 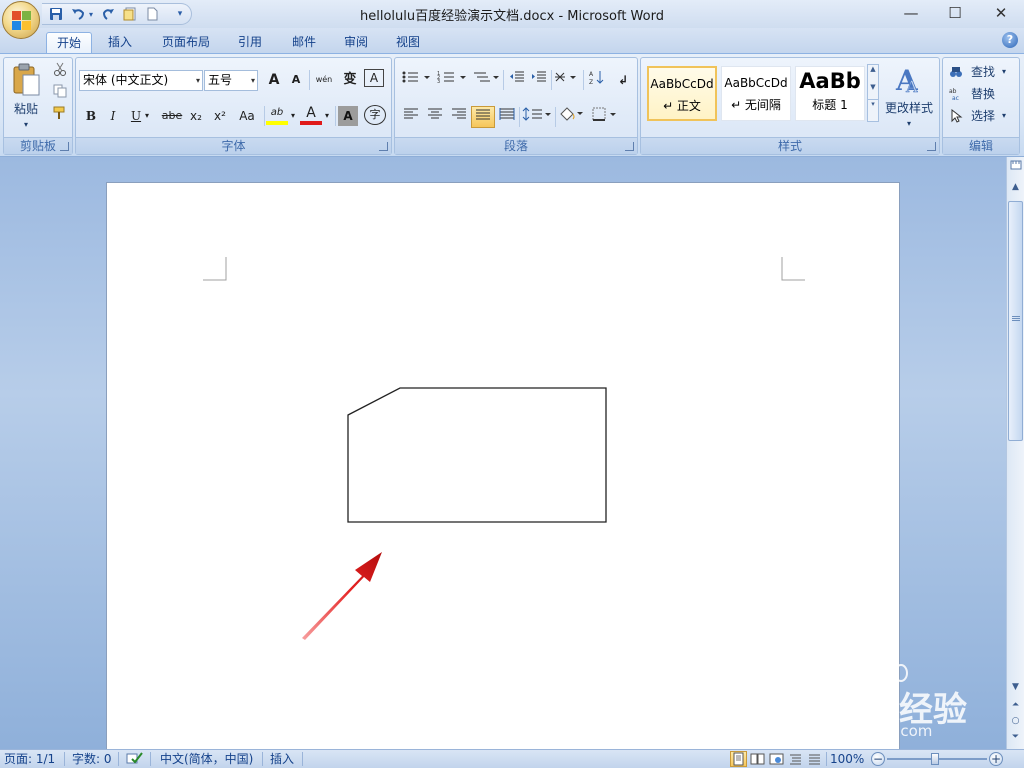 I want to click on change-styles-button: A A 更改样式 ▾, so click(x=909, y=98).